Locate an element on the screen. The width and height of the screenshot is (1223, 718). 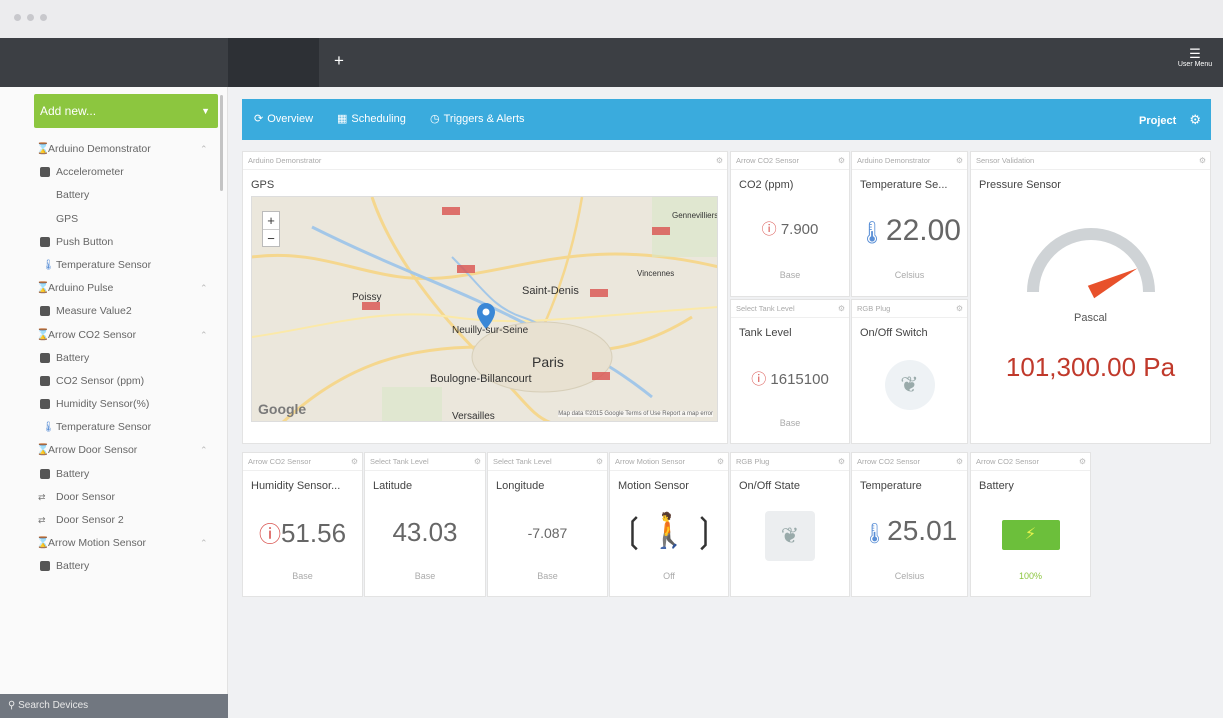
sidebar-sensor-item: Push Button is located at coordinates (111, 242).